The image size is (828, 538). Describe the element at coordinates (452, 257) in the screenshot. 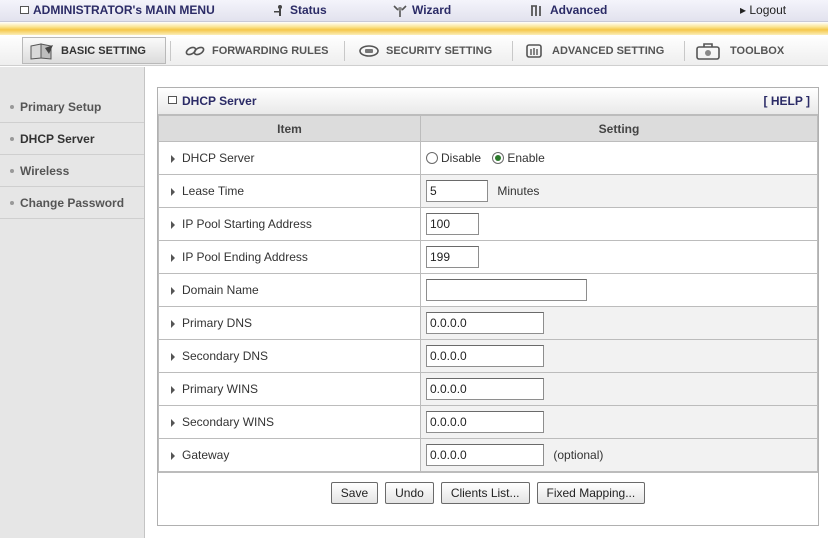

I see `pool-end-input` at that location.